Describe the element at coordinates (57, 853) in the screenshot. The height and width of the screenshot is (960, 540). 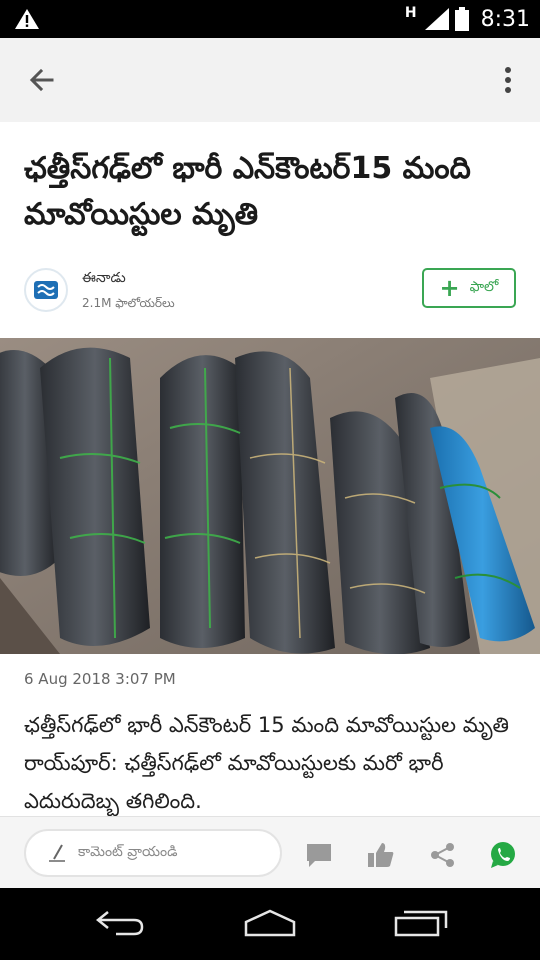
I see `pencil-icon` at that location.